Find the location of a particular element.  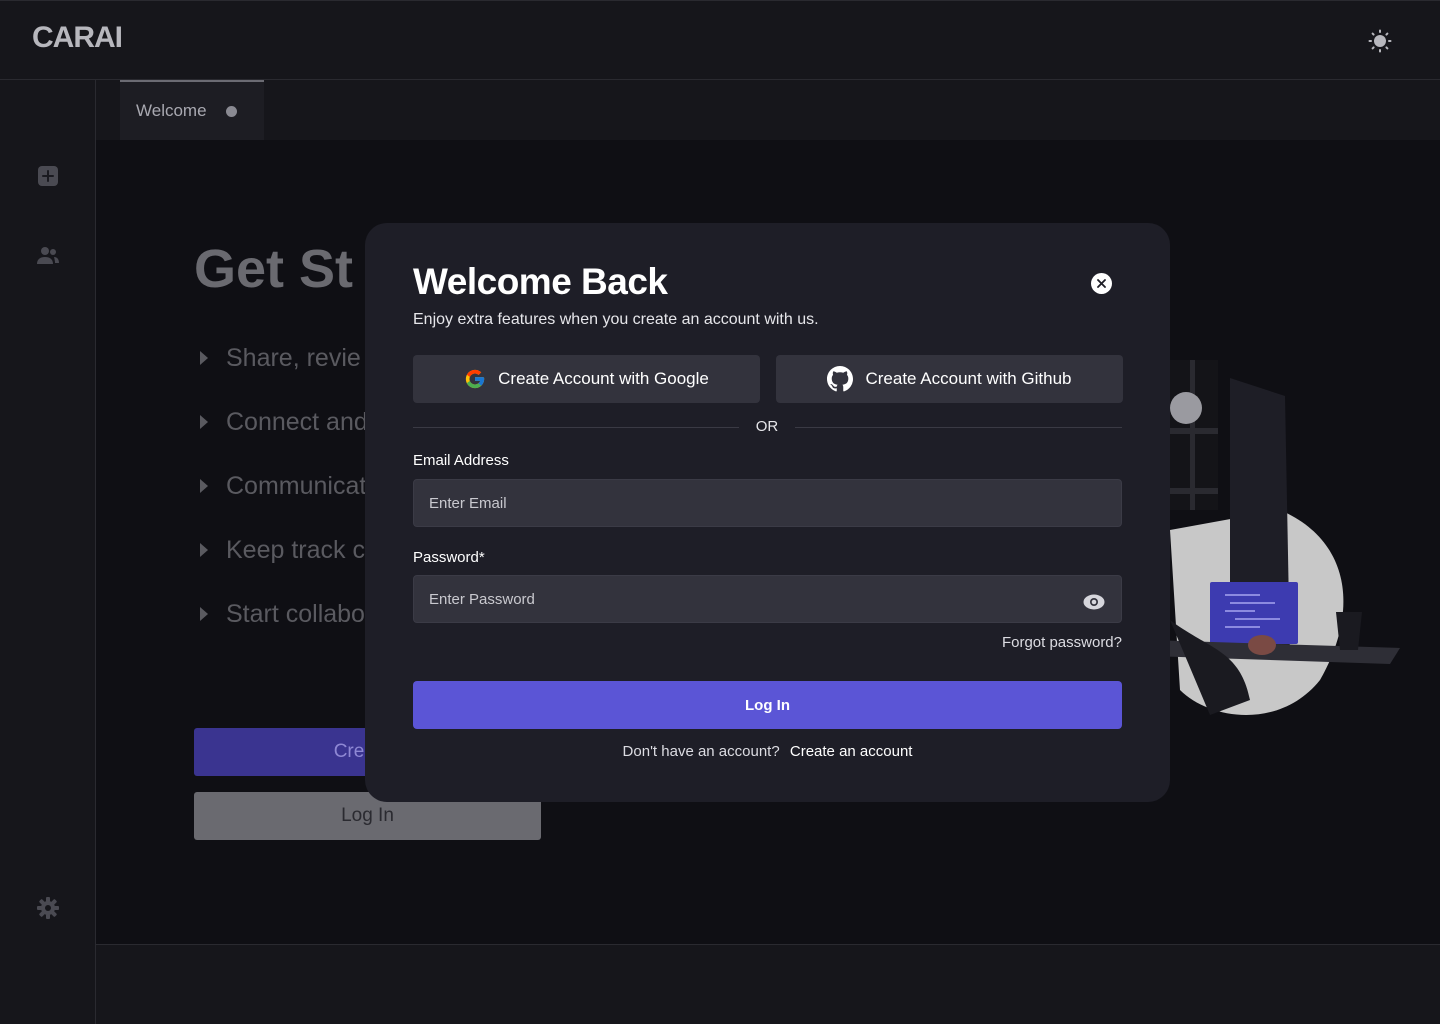

github-signup-button: Create Account with Github is located at coordinates (949, 379).